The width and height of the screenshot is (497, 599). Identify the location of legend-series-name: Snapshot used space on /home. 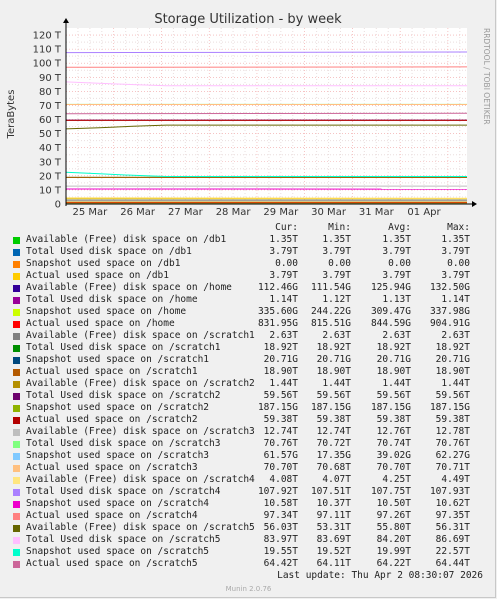
(106, 311).